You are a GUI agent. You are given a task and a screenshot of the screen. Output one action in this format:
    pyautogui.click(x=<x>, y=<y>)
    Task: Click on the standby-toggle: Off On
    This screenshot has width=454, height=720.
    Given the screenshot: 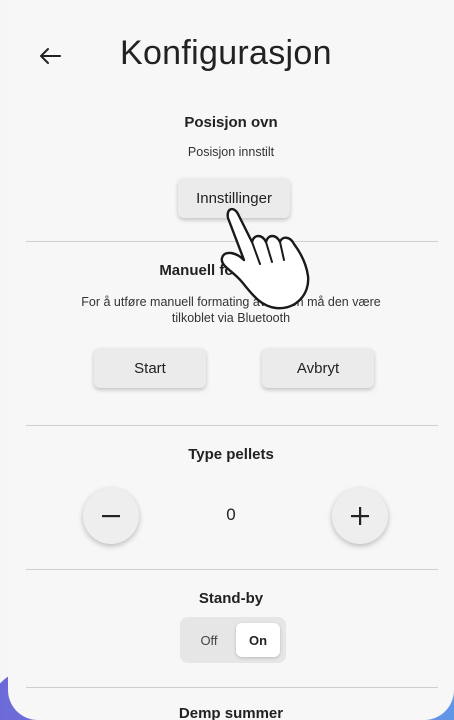 What is the action you would take?
    pyautogui.click(x=233, y=640)
    